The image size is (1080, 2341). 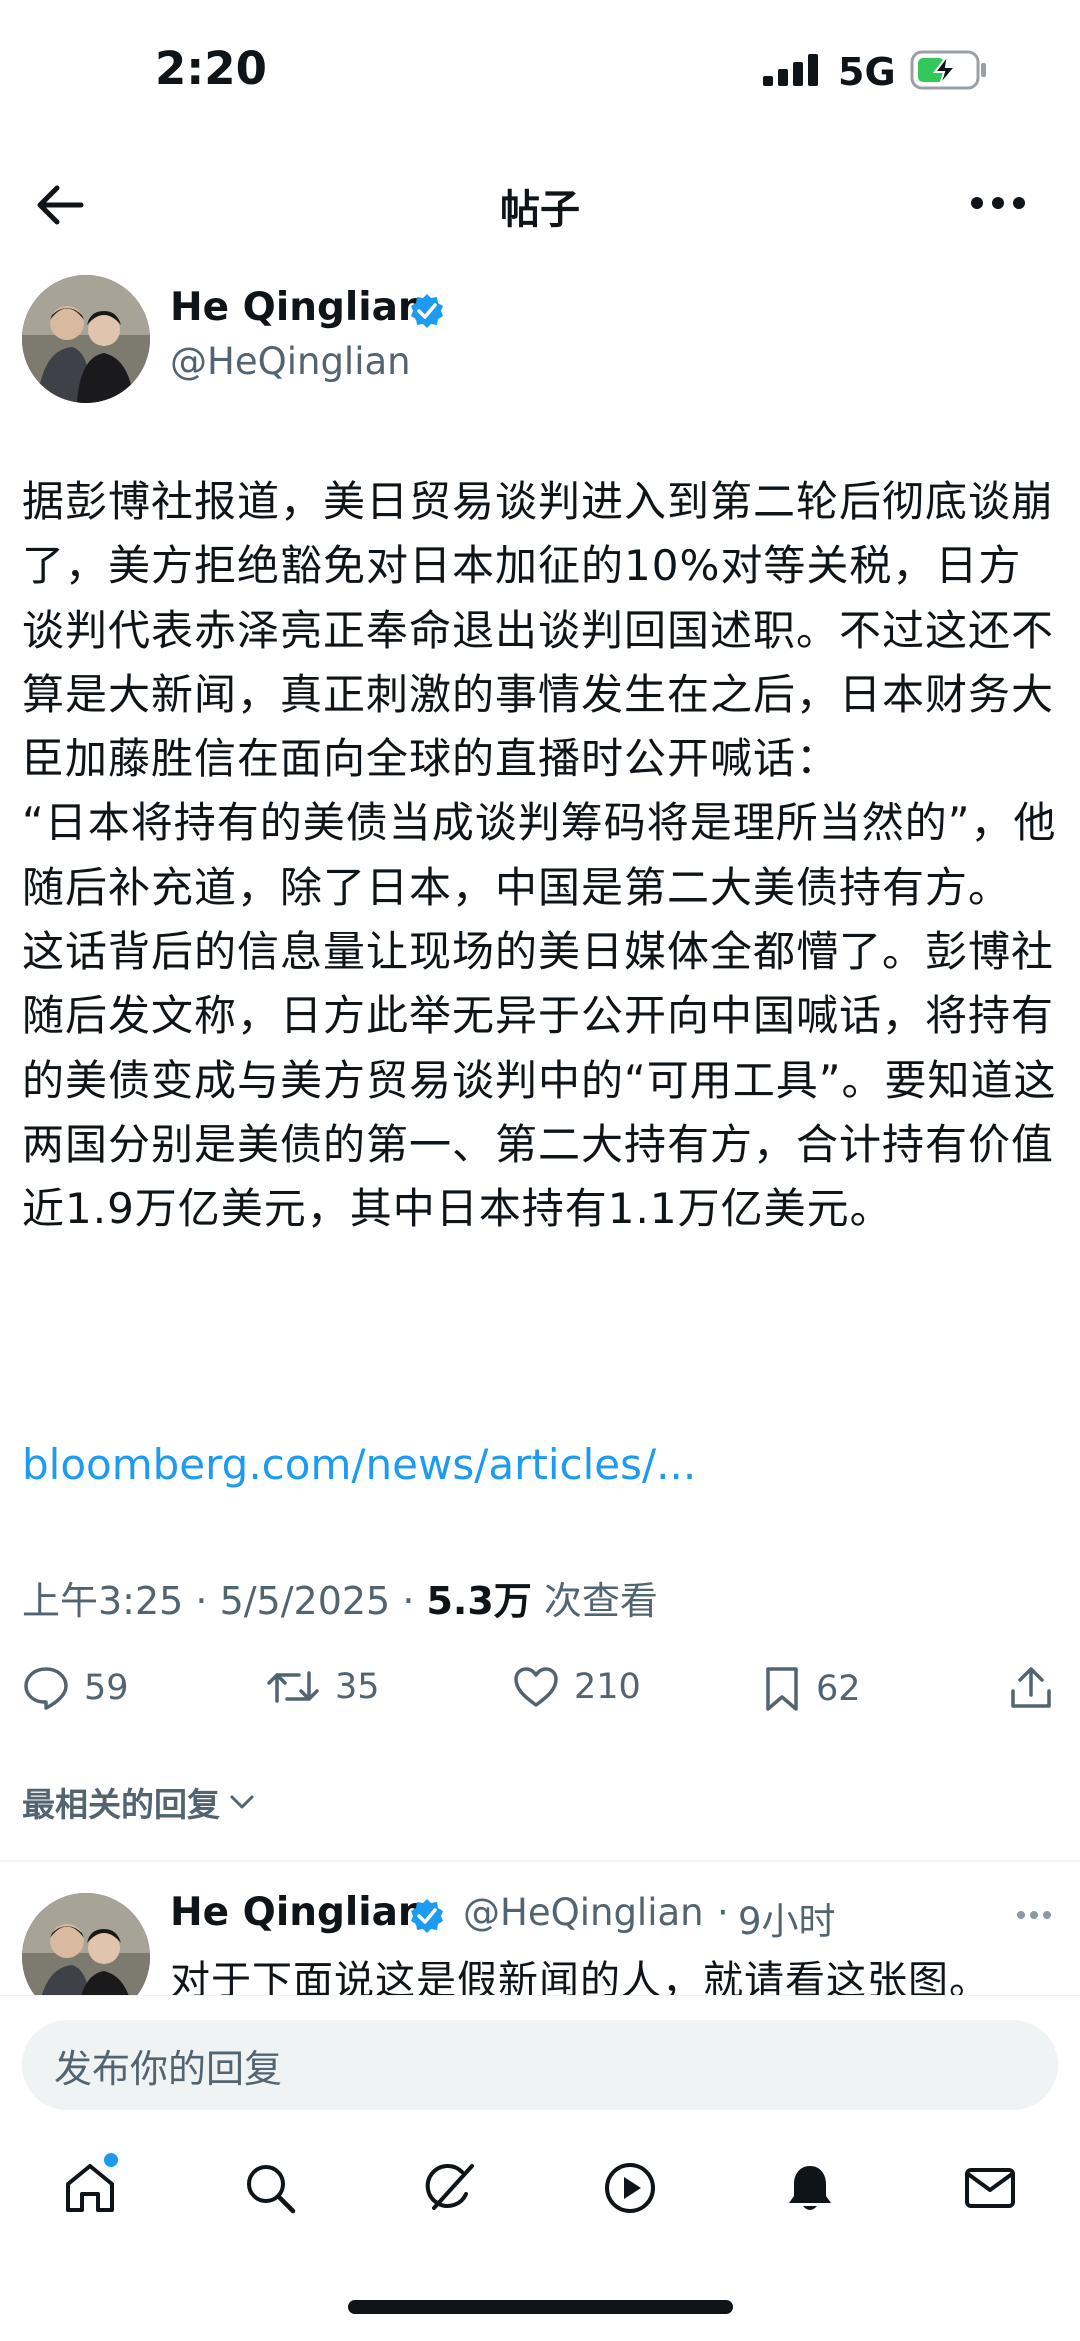 What do you see at coordinates (787, 1921) in the screenshot?
I see `reply-time: 9小时` at bounding box center [787, 1921].